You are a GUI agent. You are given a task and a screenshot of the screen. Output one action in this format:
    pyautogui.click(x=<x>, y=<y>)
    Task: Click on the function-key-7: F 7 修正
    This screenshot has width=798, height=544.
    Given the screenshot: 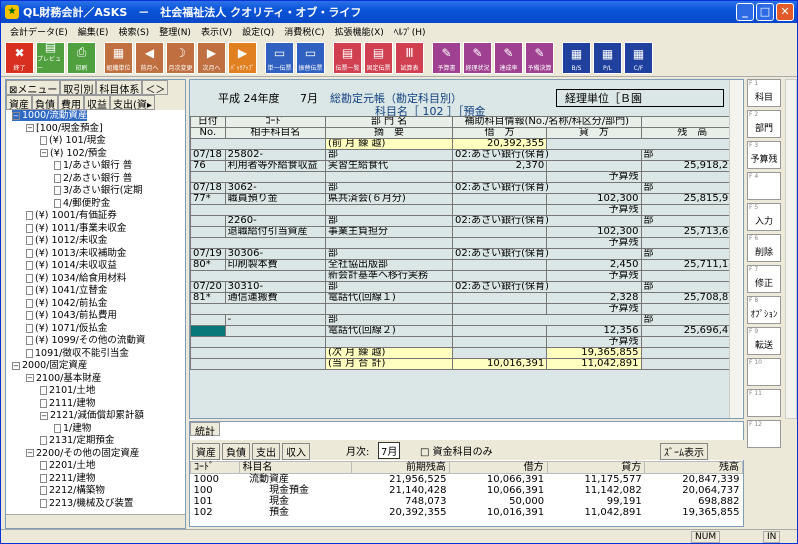 What is the action you would take?
    pyautogui.click(x=764, y=279)
    